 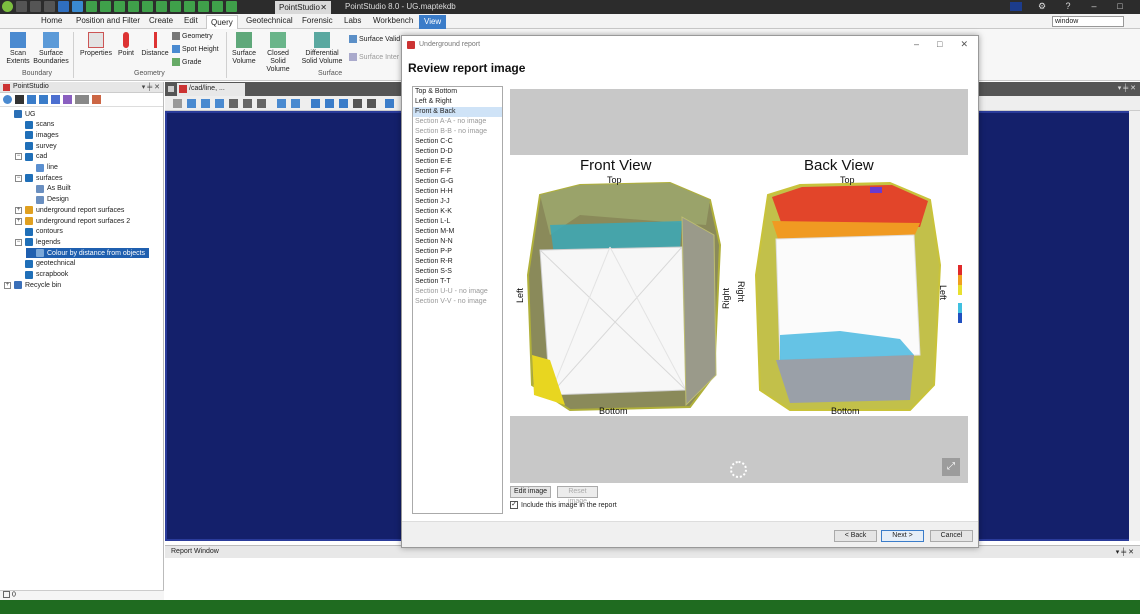 What do you see at coordinates (38, 242) in the screenshot?
I see `tree-item: − legends` at bounding box center [38, 242].